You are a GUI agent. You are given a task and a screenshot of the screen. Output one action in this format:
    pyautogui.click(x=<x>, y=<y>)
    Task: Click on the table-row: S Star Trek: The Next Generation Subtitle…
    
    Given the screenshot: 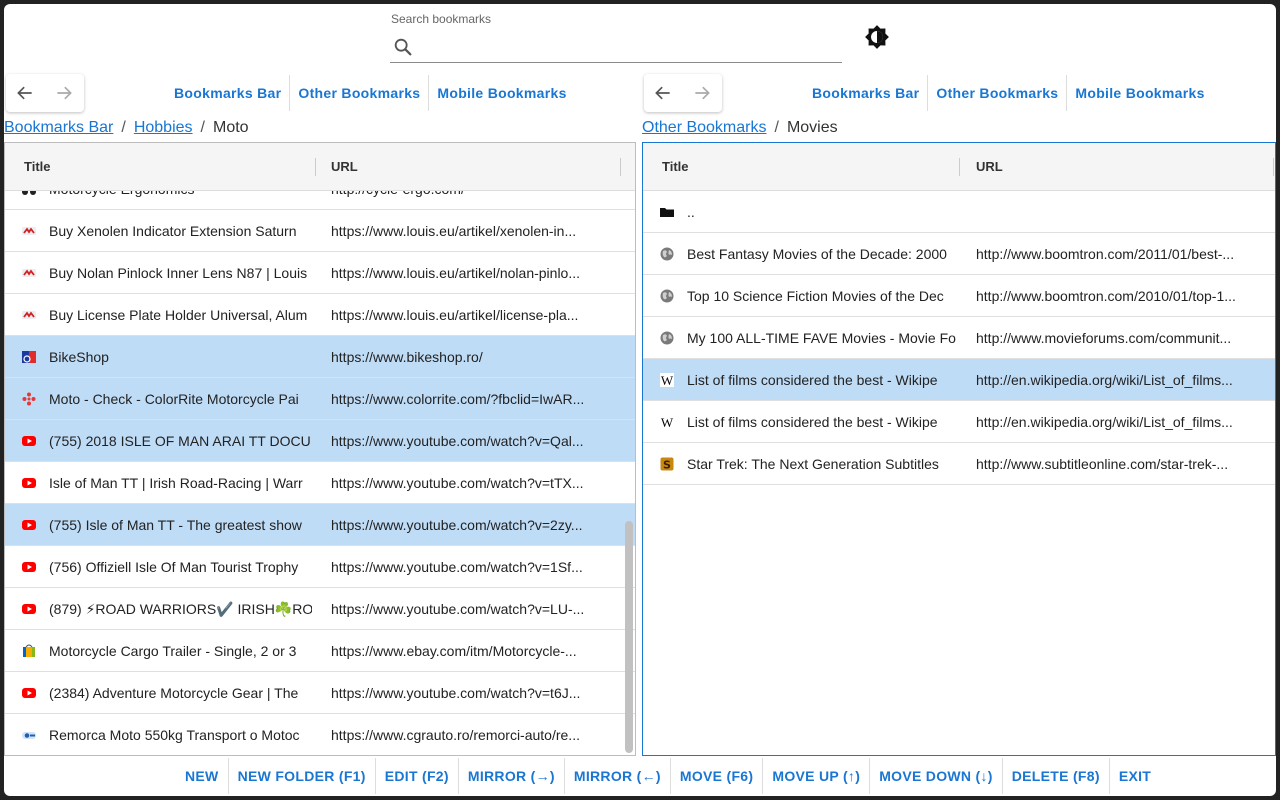 What is the action you would take?
    pyautogui.click(x=959, y=464)
    